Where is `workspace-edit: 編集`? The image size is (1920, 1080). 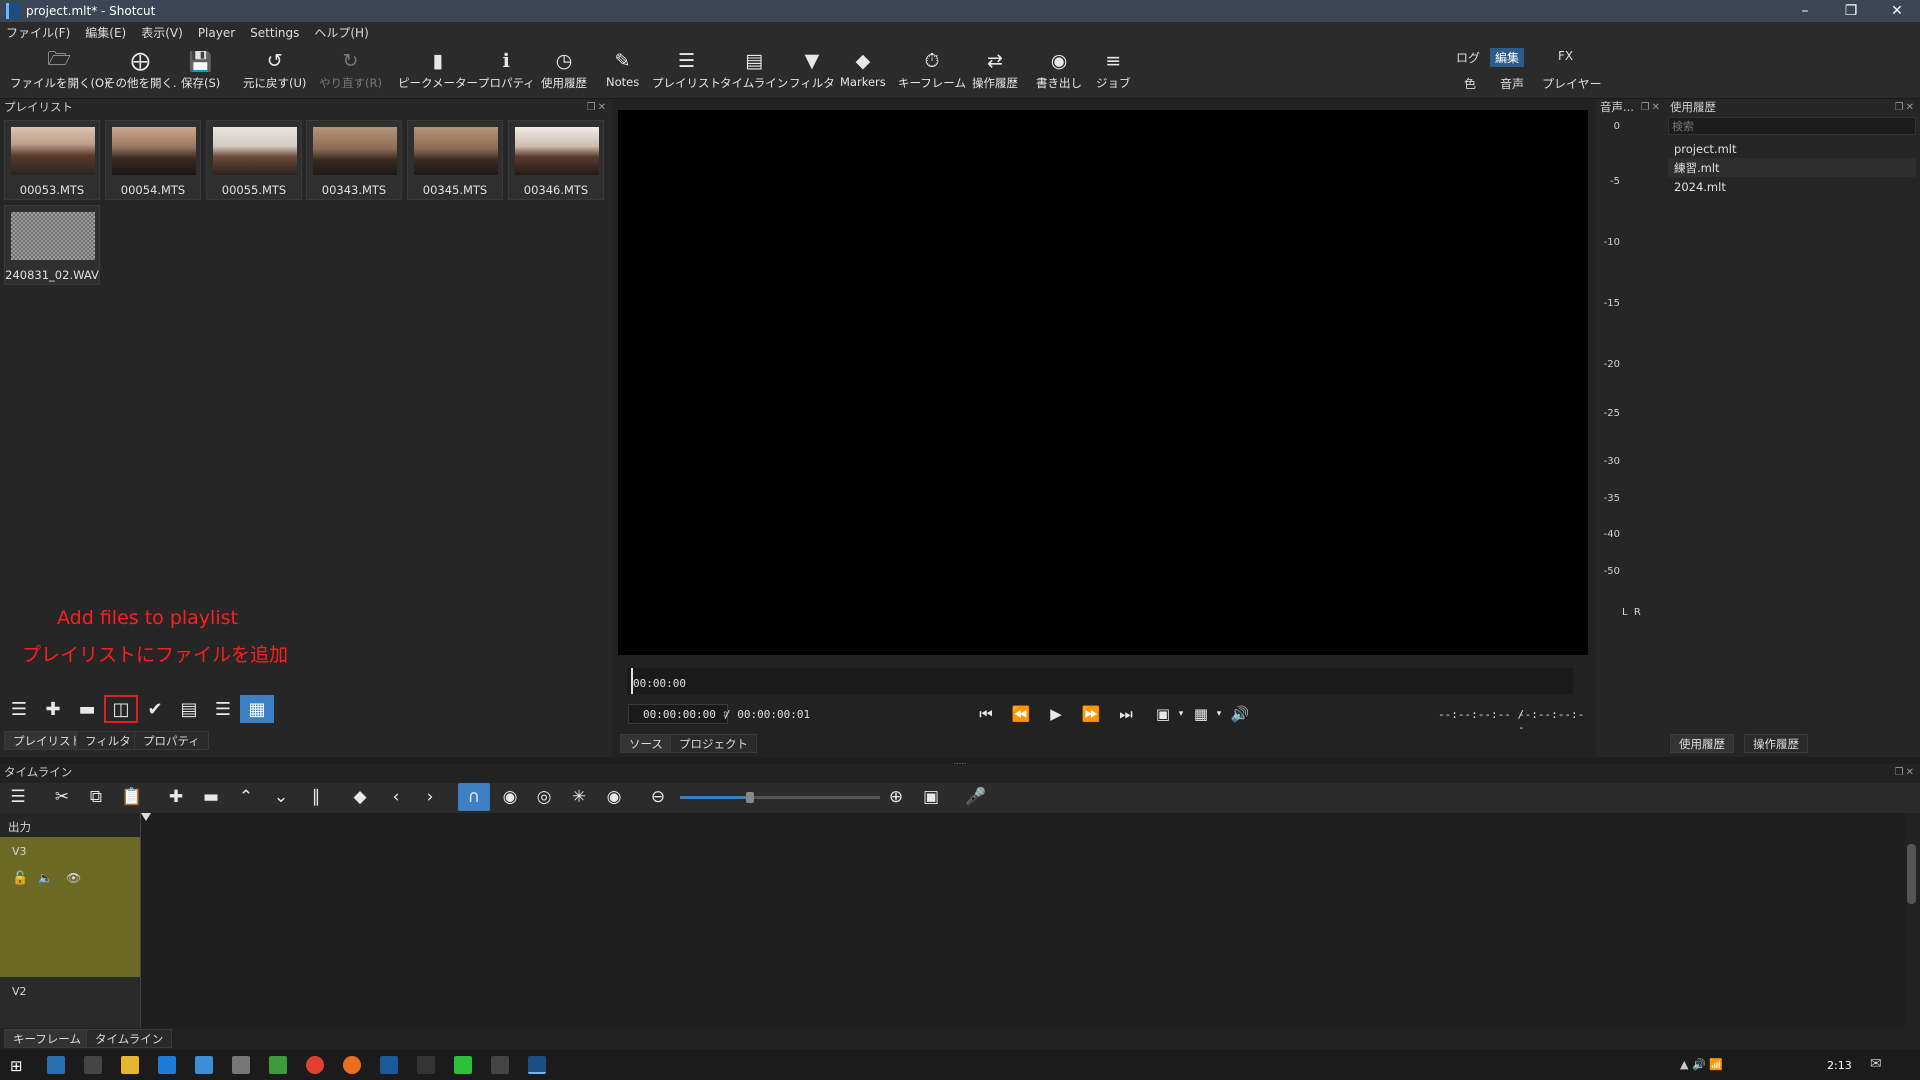
workspace-edit: 編集 is located at coordinates (1507, 57).